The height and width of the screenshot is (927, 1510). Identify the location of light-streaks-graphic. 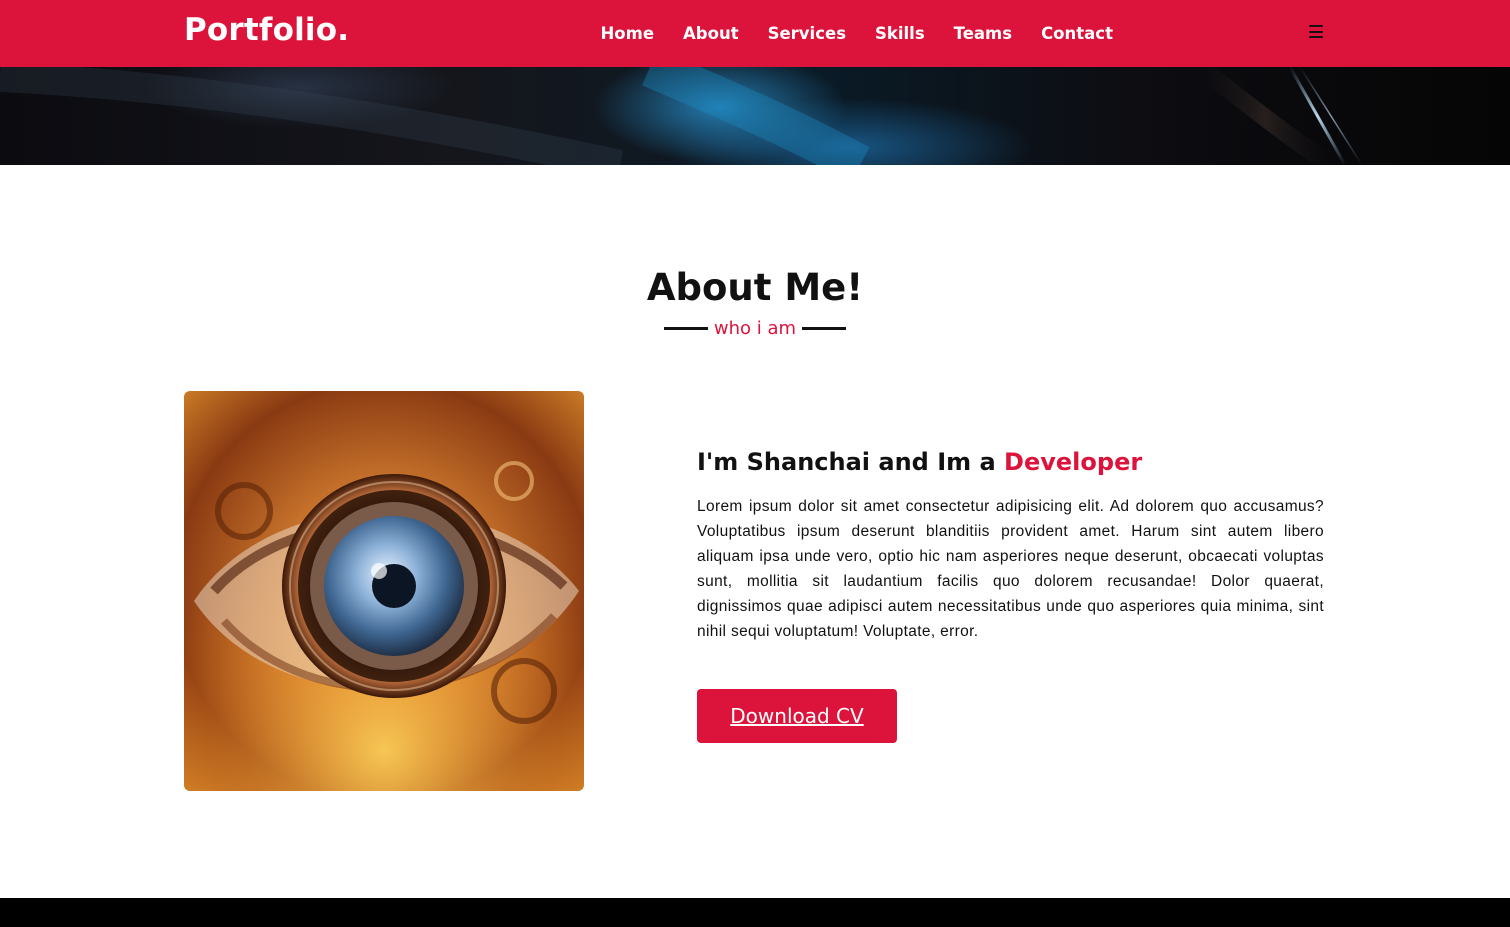
(681, 116).